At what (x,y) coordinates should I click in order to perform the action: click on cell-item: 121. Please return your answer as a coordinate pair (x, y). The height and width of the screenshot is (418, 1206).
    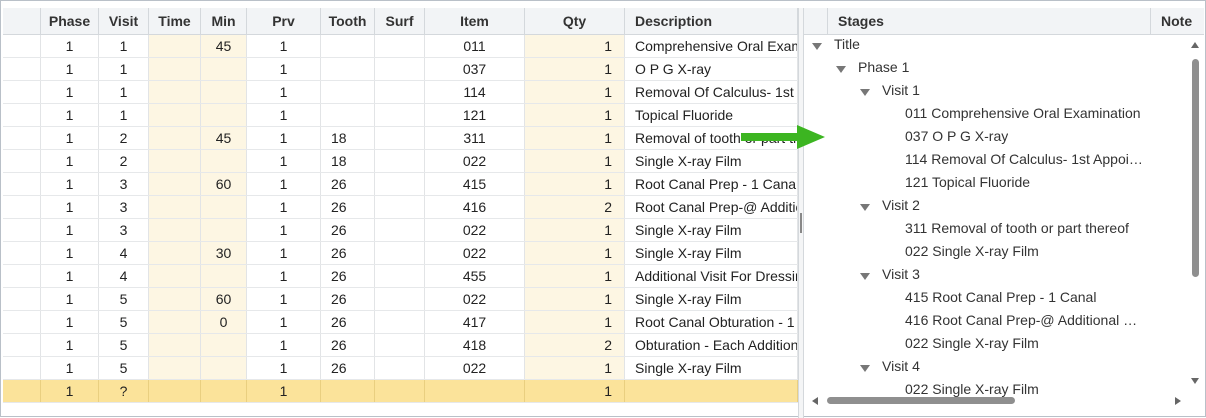
    Looking at the image, I should click on (475, 115).